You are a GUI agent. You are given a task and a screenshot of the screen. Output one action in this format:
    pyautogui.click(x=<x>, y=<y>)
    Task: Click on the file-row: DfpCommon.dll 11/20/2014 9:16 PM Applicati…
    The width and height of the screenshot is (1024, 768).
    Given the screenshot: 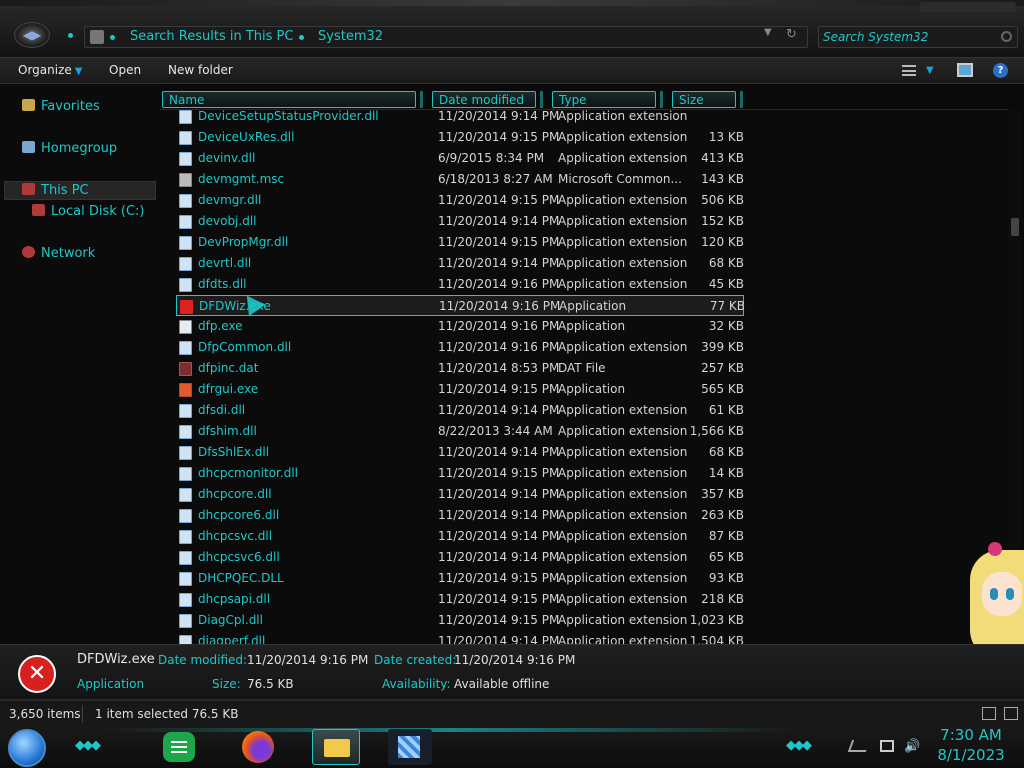 What is the action you would take?
    pyautogui.click(x=460, y=347)
    